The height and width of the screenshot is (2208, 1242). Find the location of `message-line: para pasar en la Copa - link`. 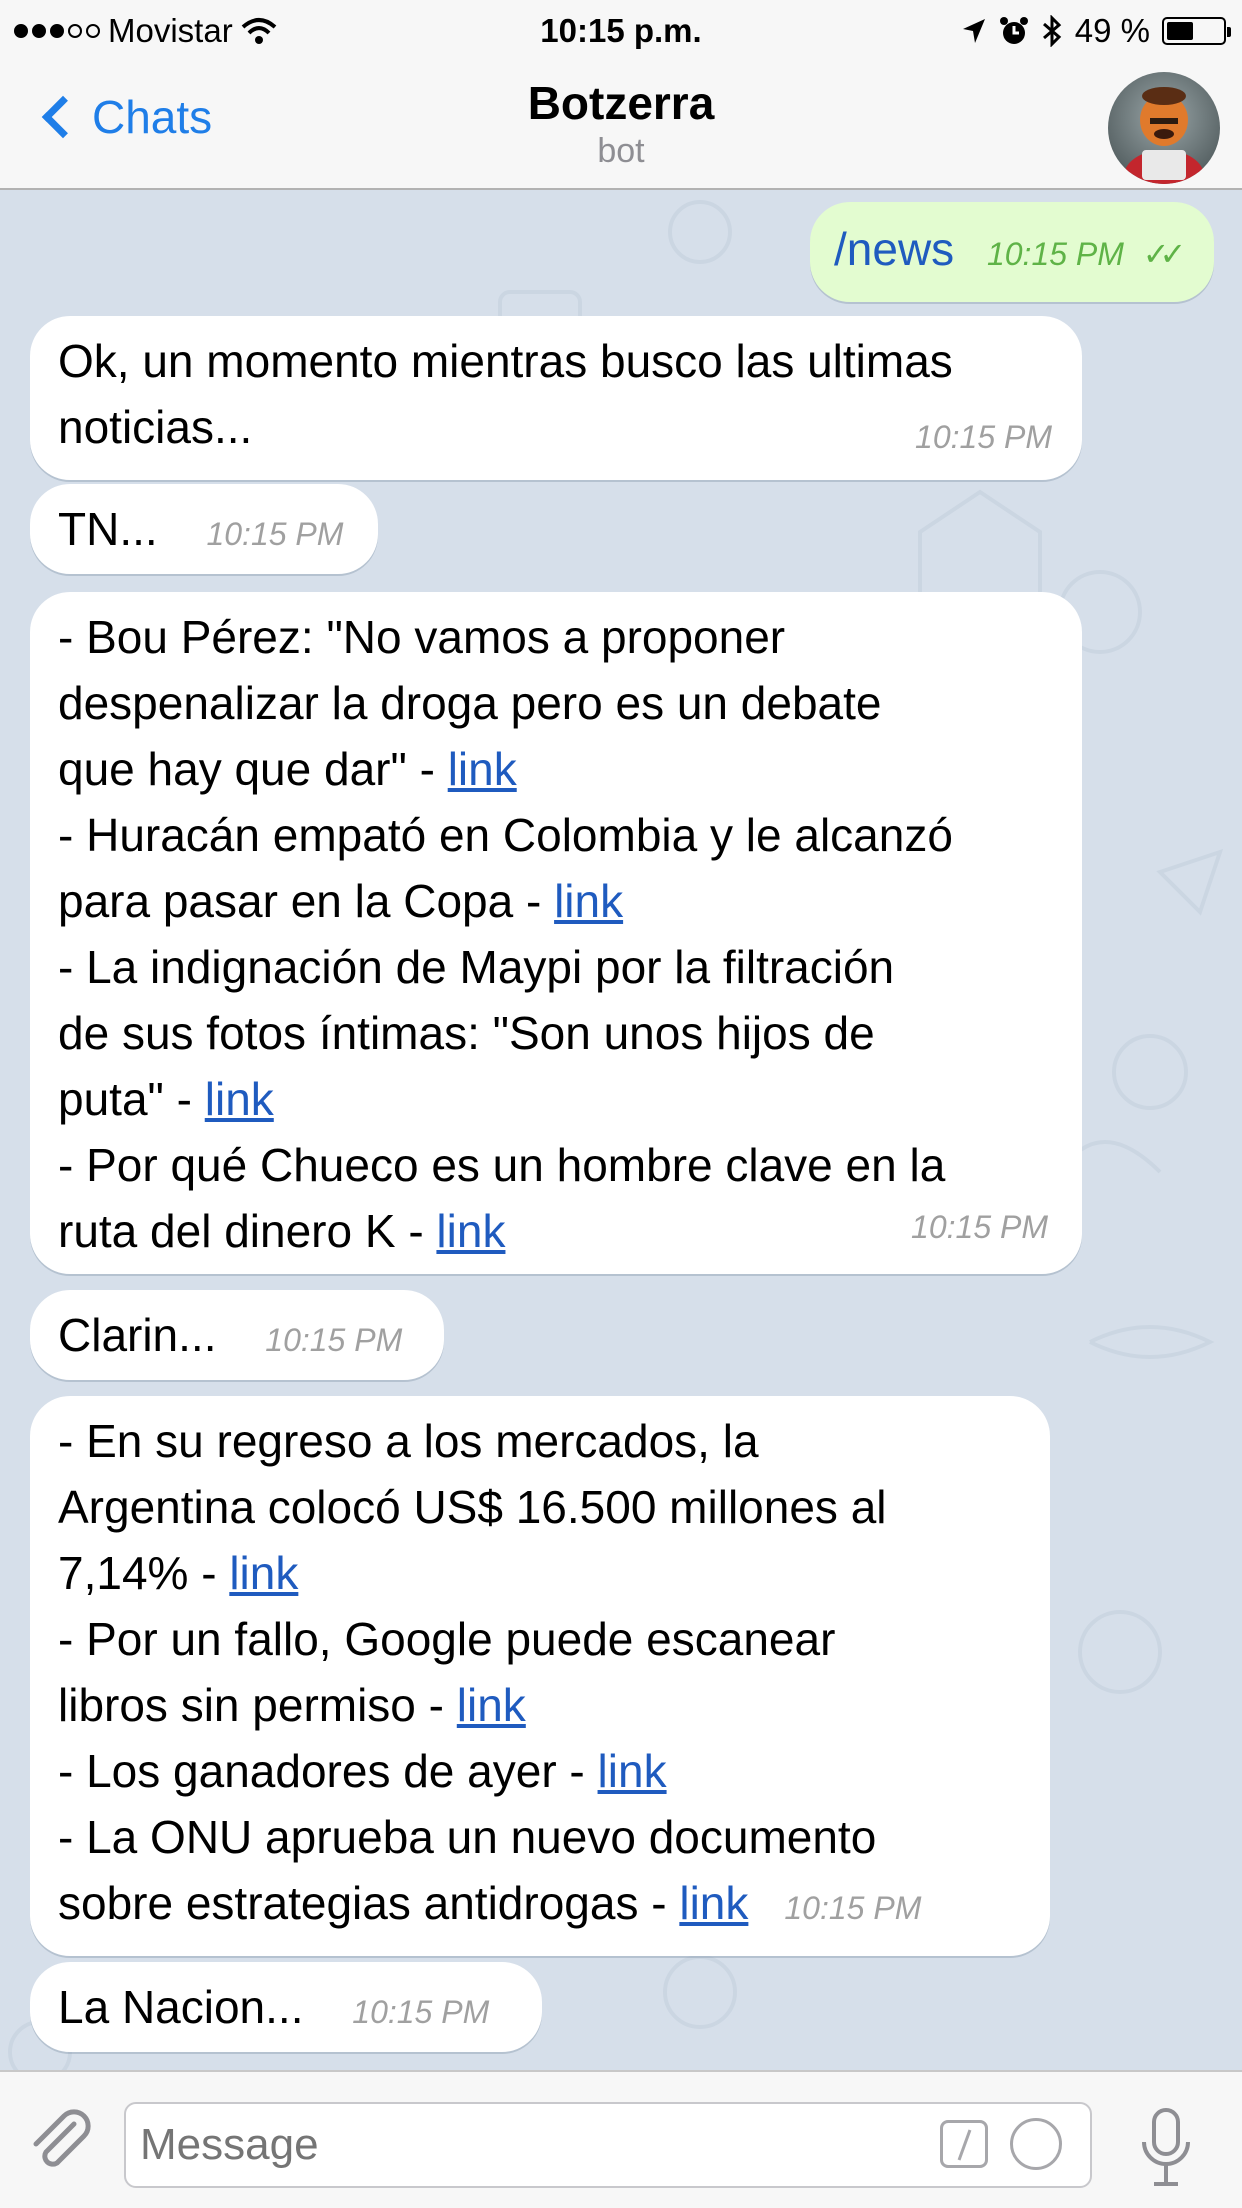

message-line: para pasar en la Copa - link is located at coordinates (556, 901).